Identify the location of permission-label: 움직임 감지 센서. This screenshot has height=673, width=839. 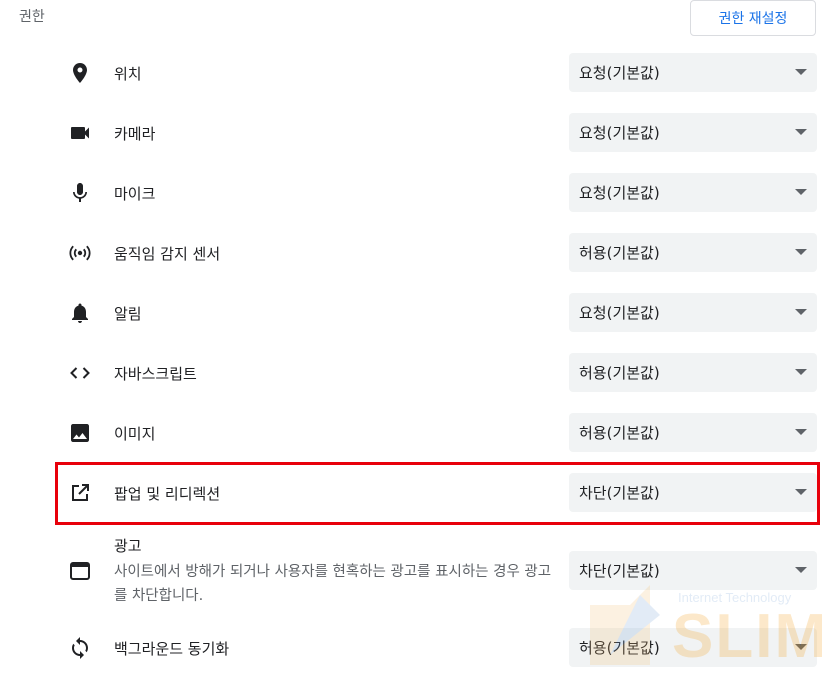
(167, 254).